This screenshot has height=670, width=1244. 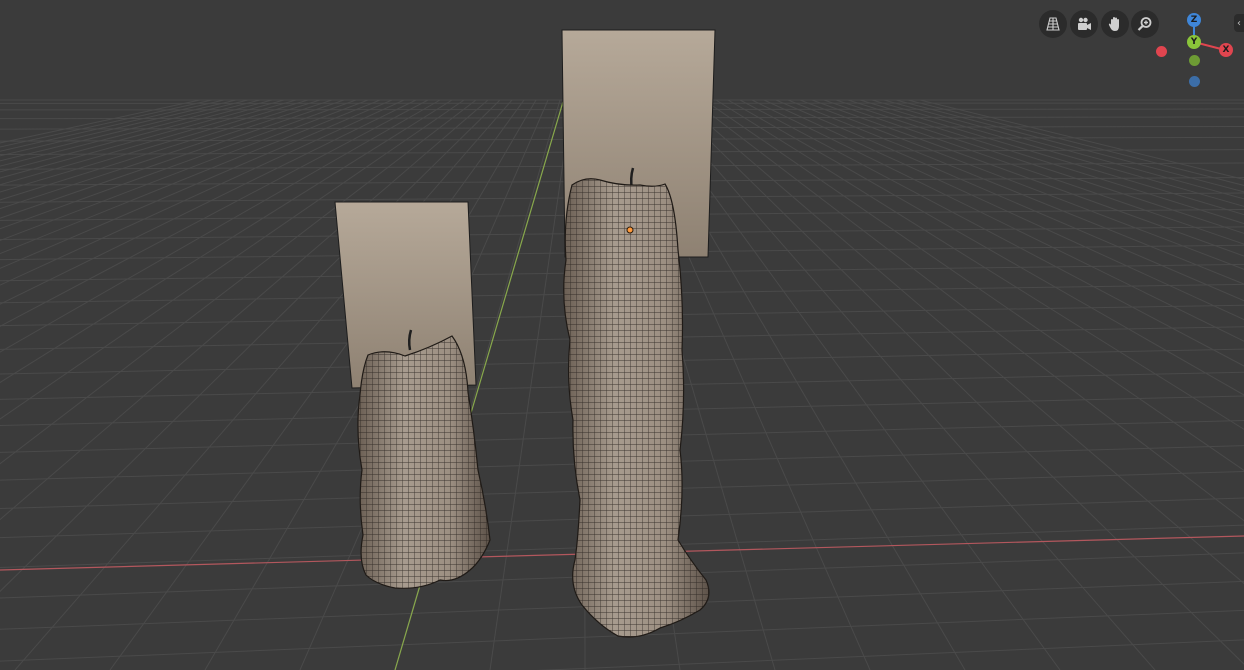 I want to click on camera-view-icon, so click(x=1084, y=24).